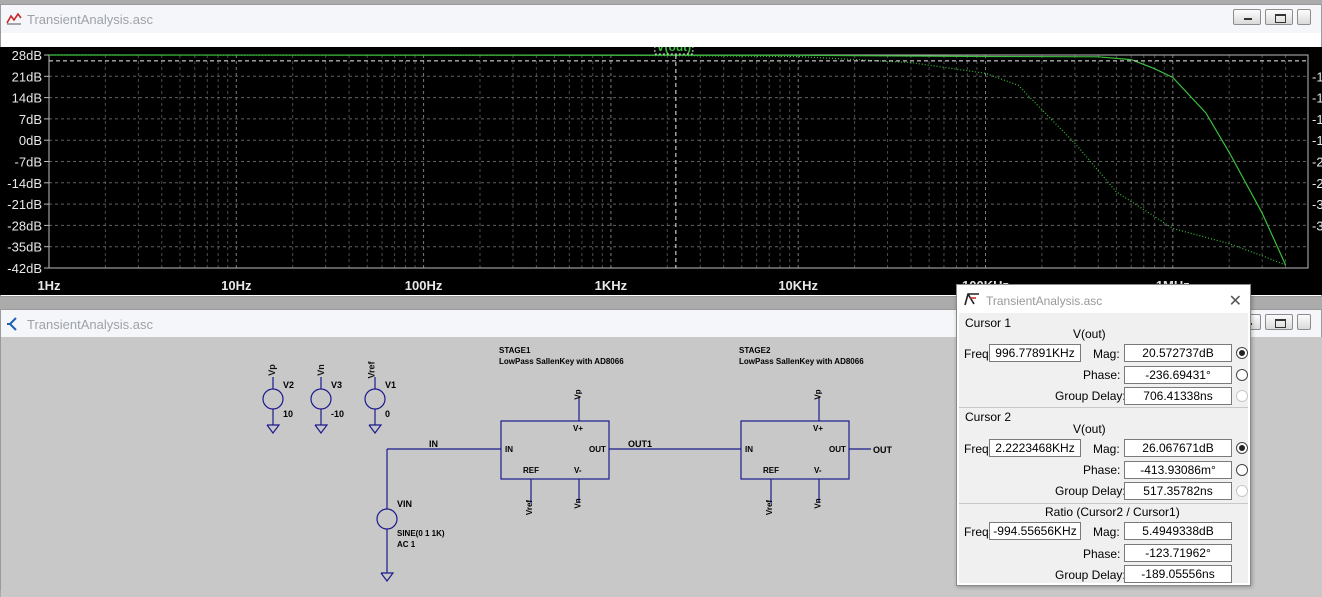 The height and width of the screenshot is (597, 1322). I want to click on stage1-pin-in: IN, so click(509, 449).